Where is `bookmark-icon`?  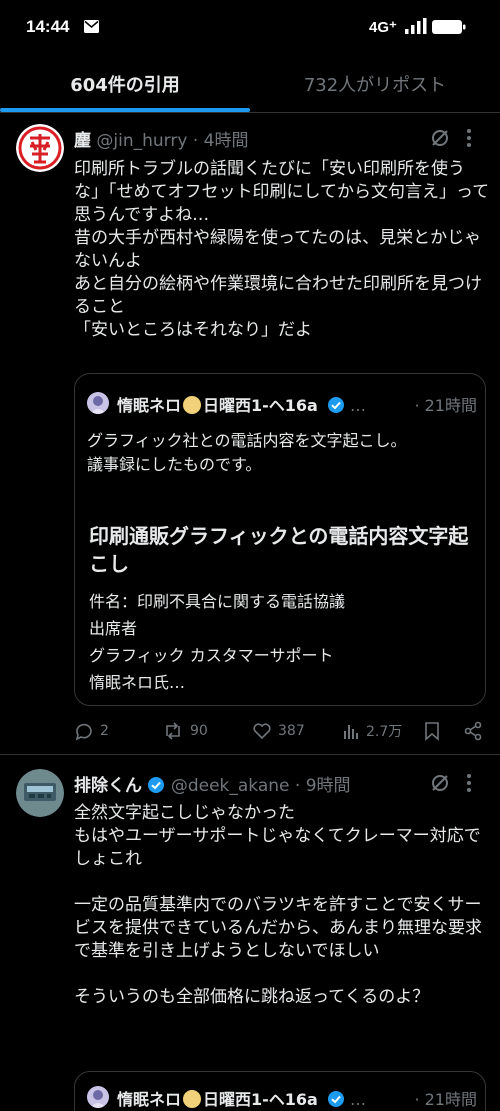 bookmark-icon is located at coordinates (432, 731).